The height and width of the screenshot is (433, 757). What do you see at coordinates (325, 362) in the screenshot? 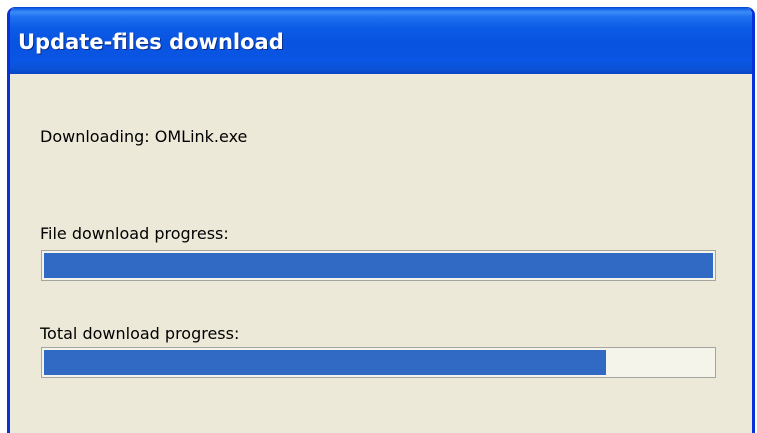
I see `total-progress-fill` at bounding box center [325, 362].